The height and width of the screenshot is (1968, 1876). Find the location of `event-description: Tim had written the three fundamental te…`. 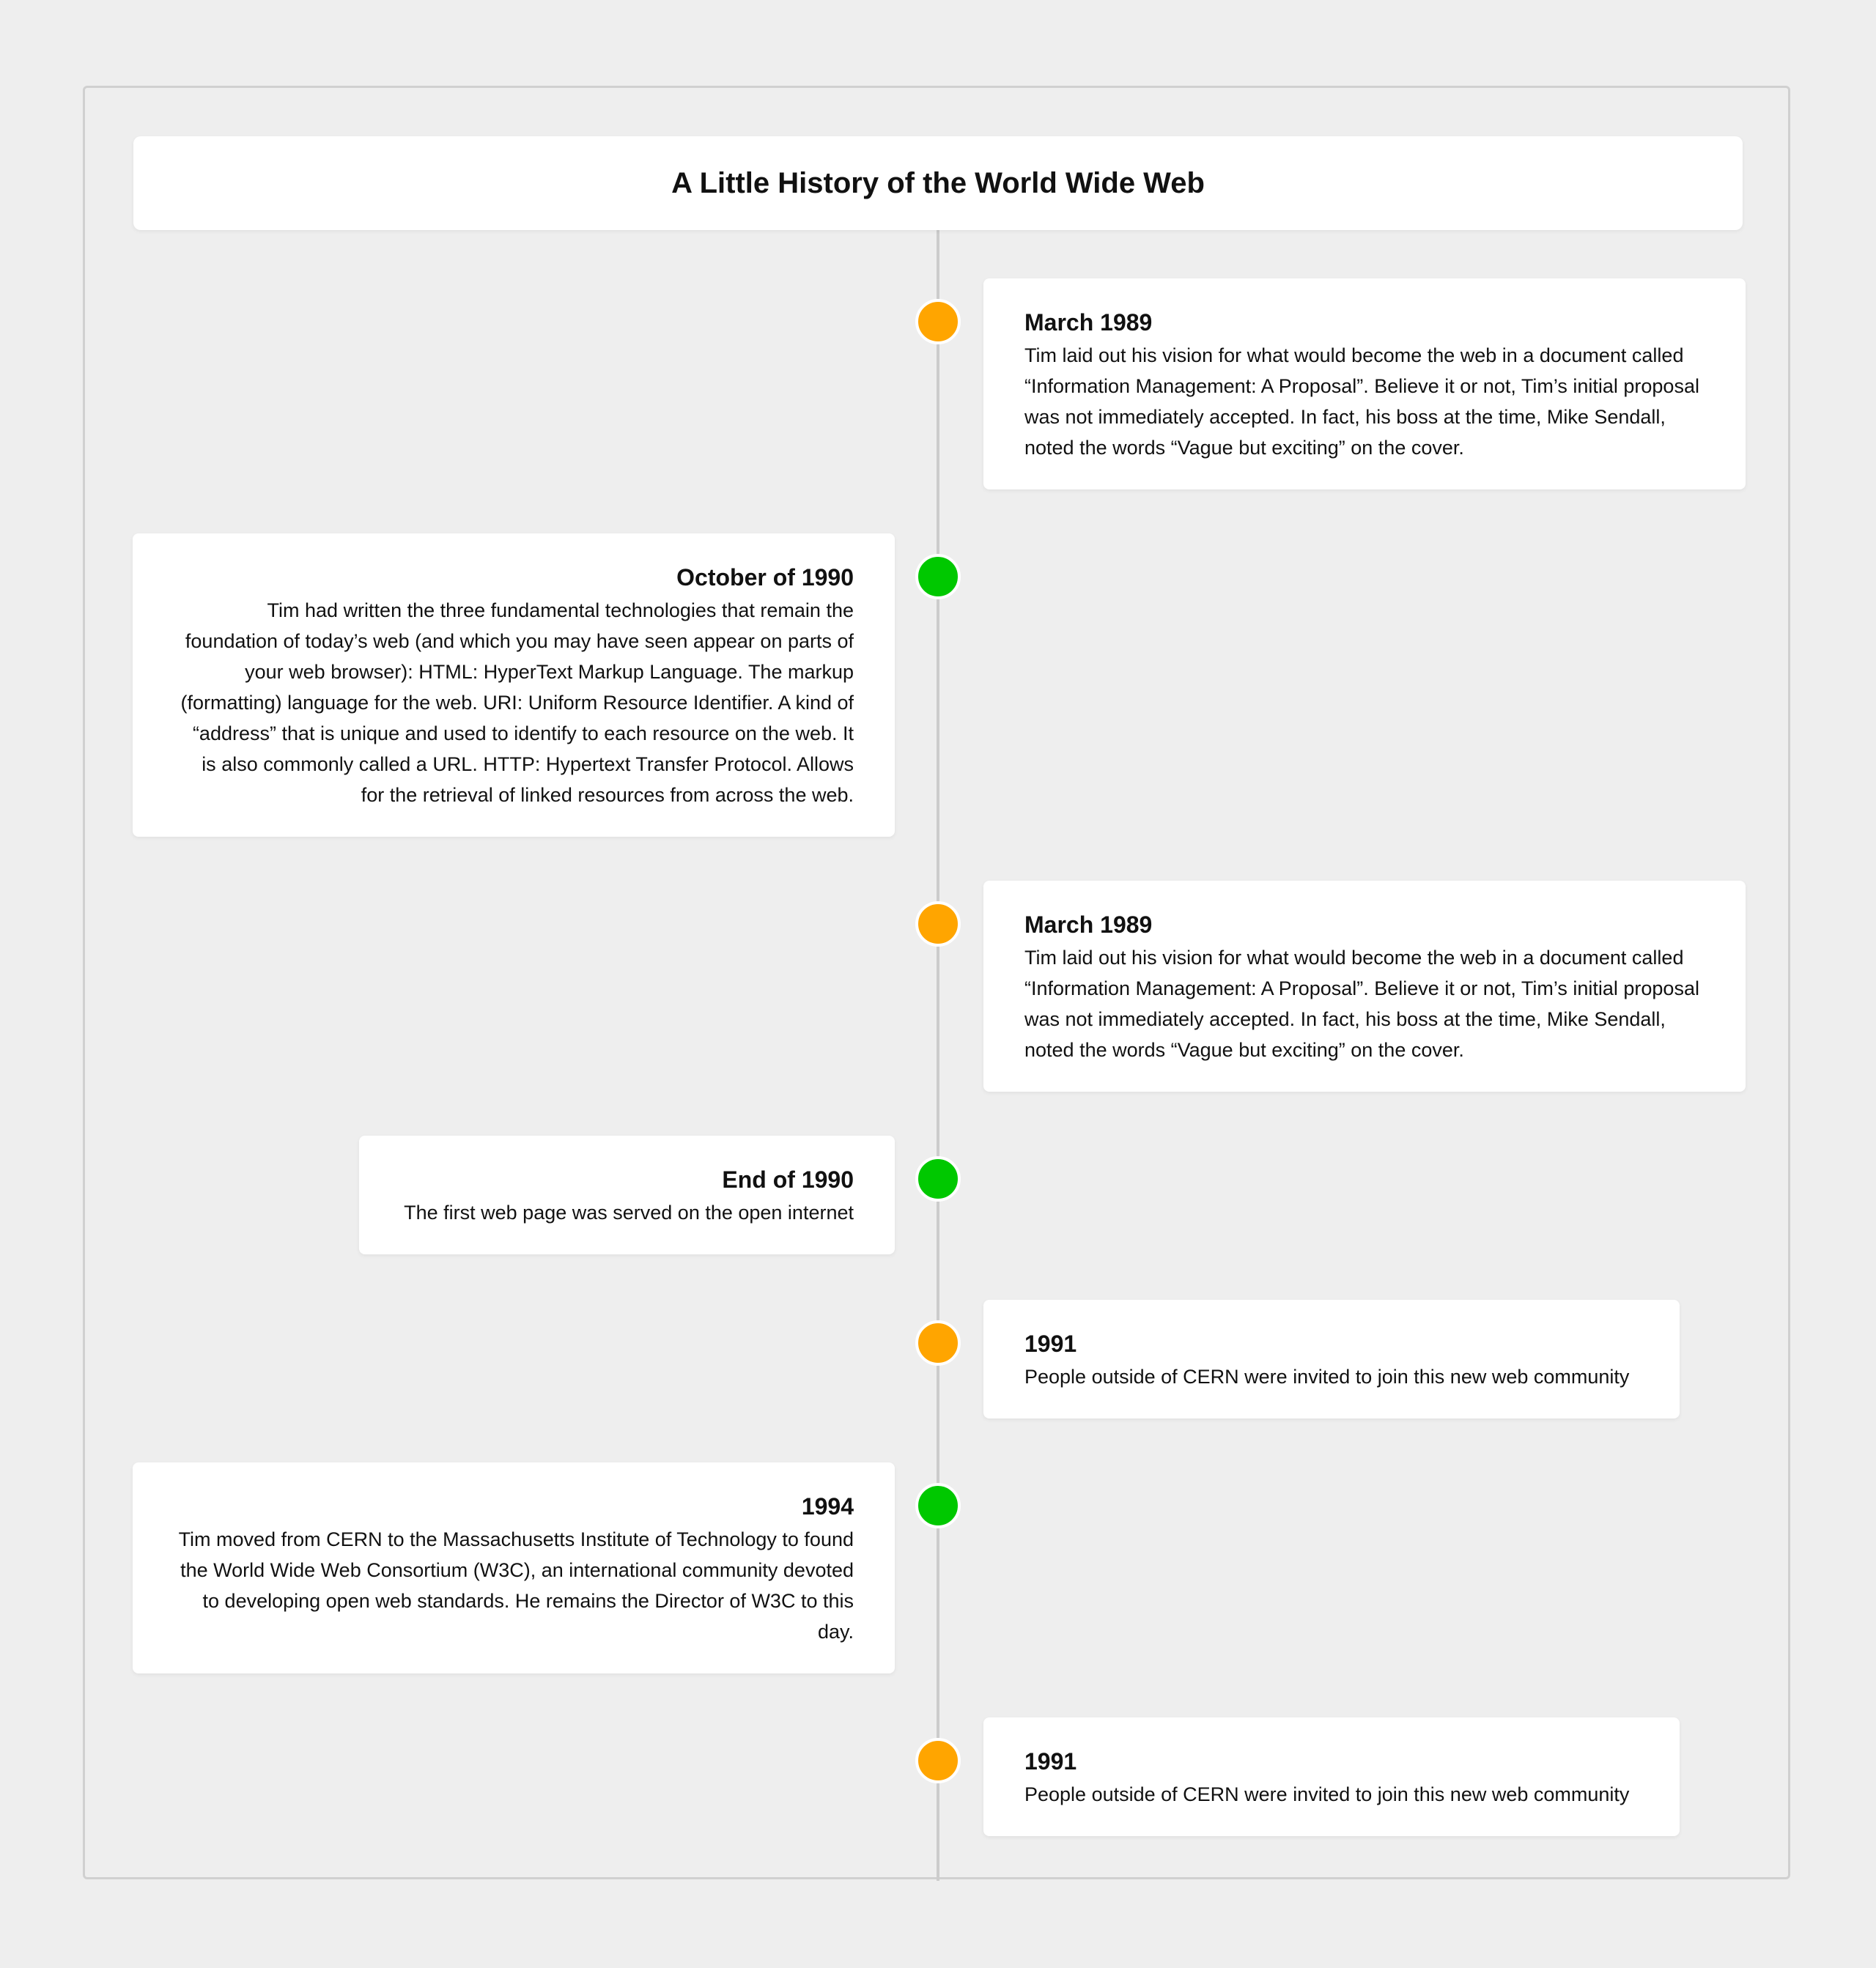

event-description: Tim had written the three fundamental te… is located at coordinates (517, 702).